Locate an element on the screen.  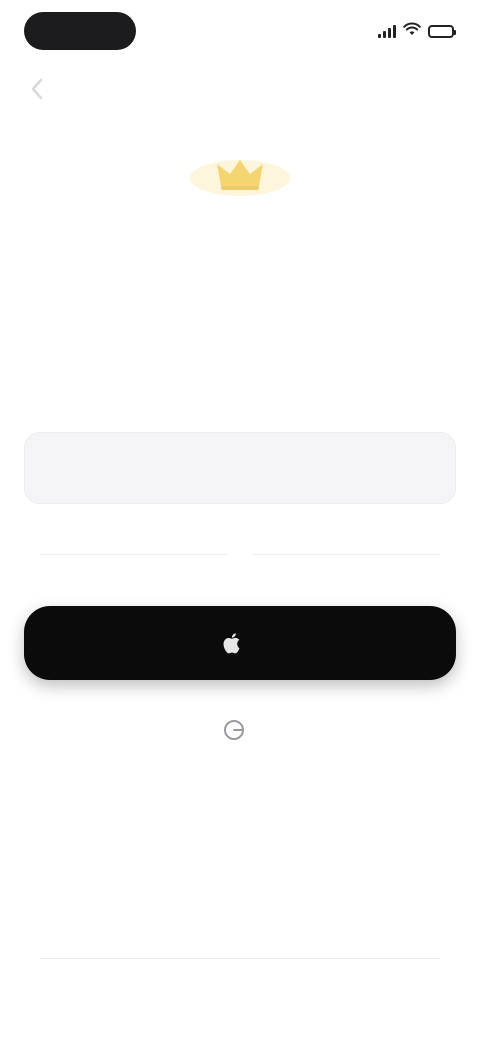
apple-sign-in-button is located at coordinates (240, 643).